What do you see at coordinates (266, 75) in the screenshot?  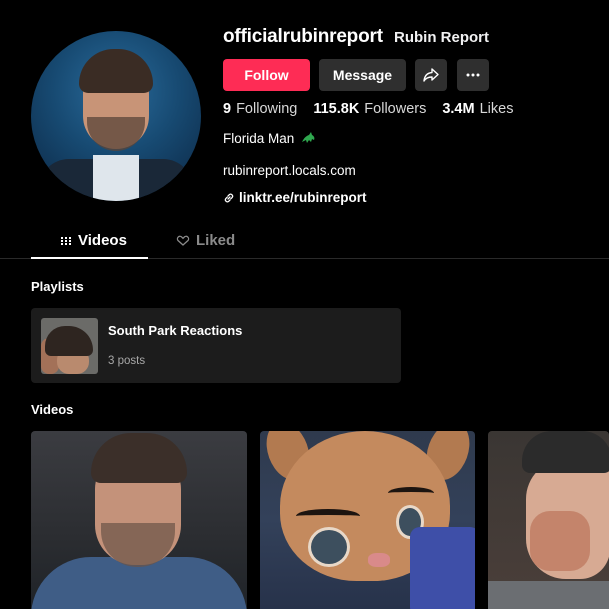 I see `follow-button: Follow` at bounding box center [266, 75].